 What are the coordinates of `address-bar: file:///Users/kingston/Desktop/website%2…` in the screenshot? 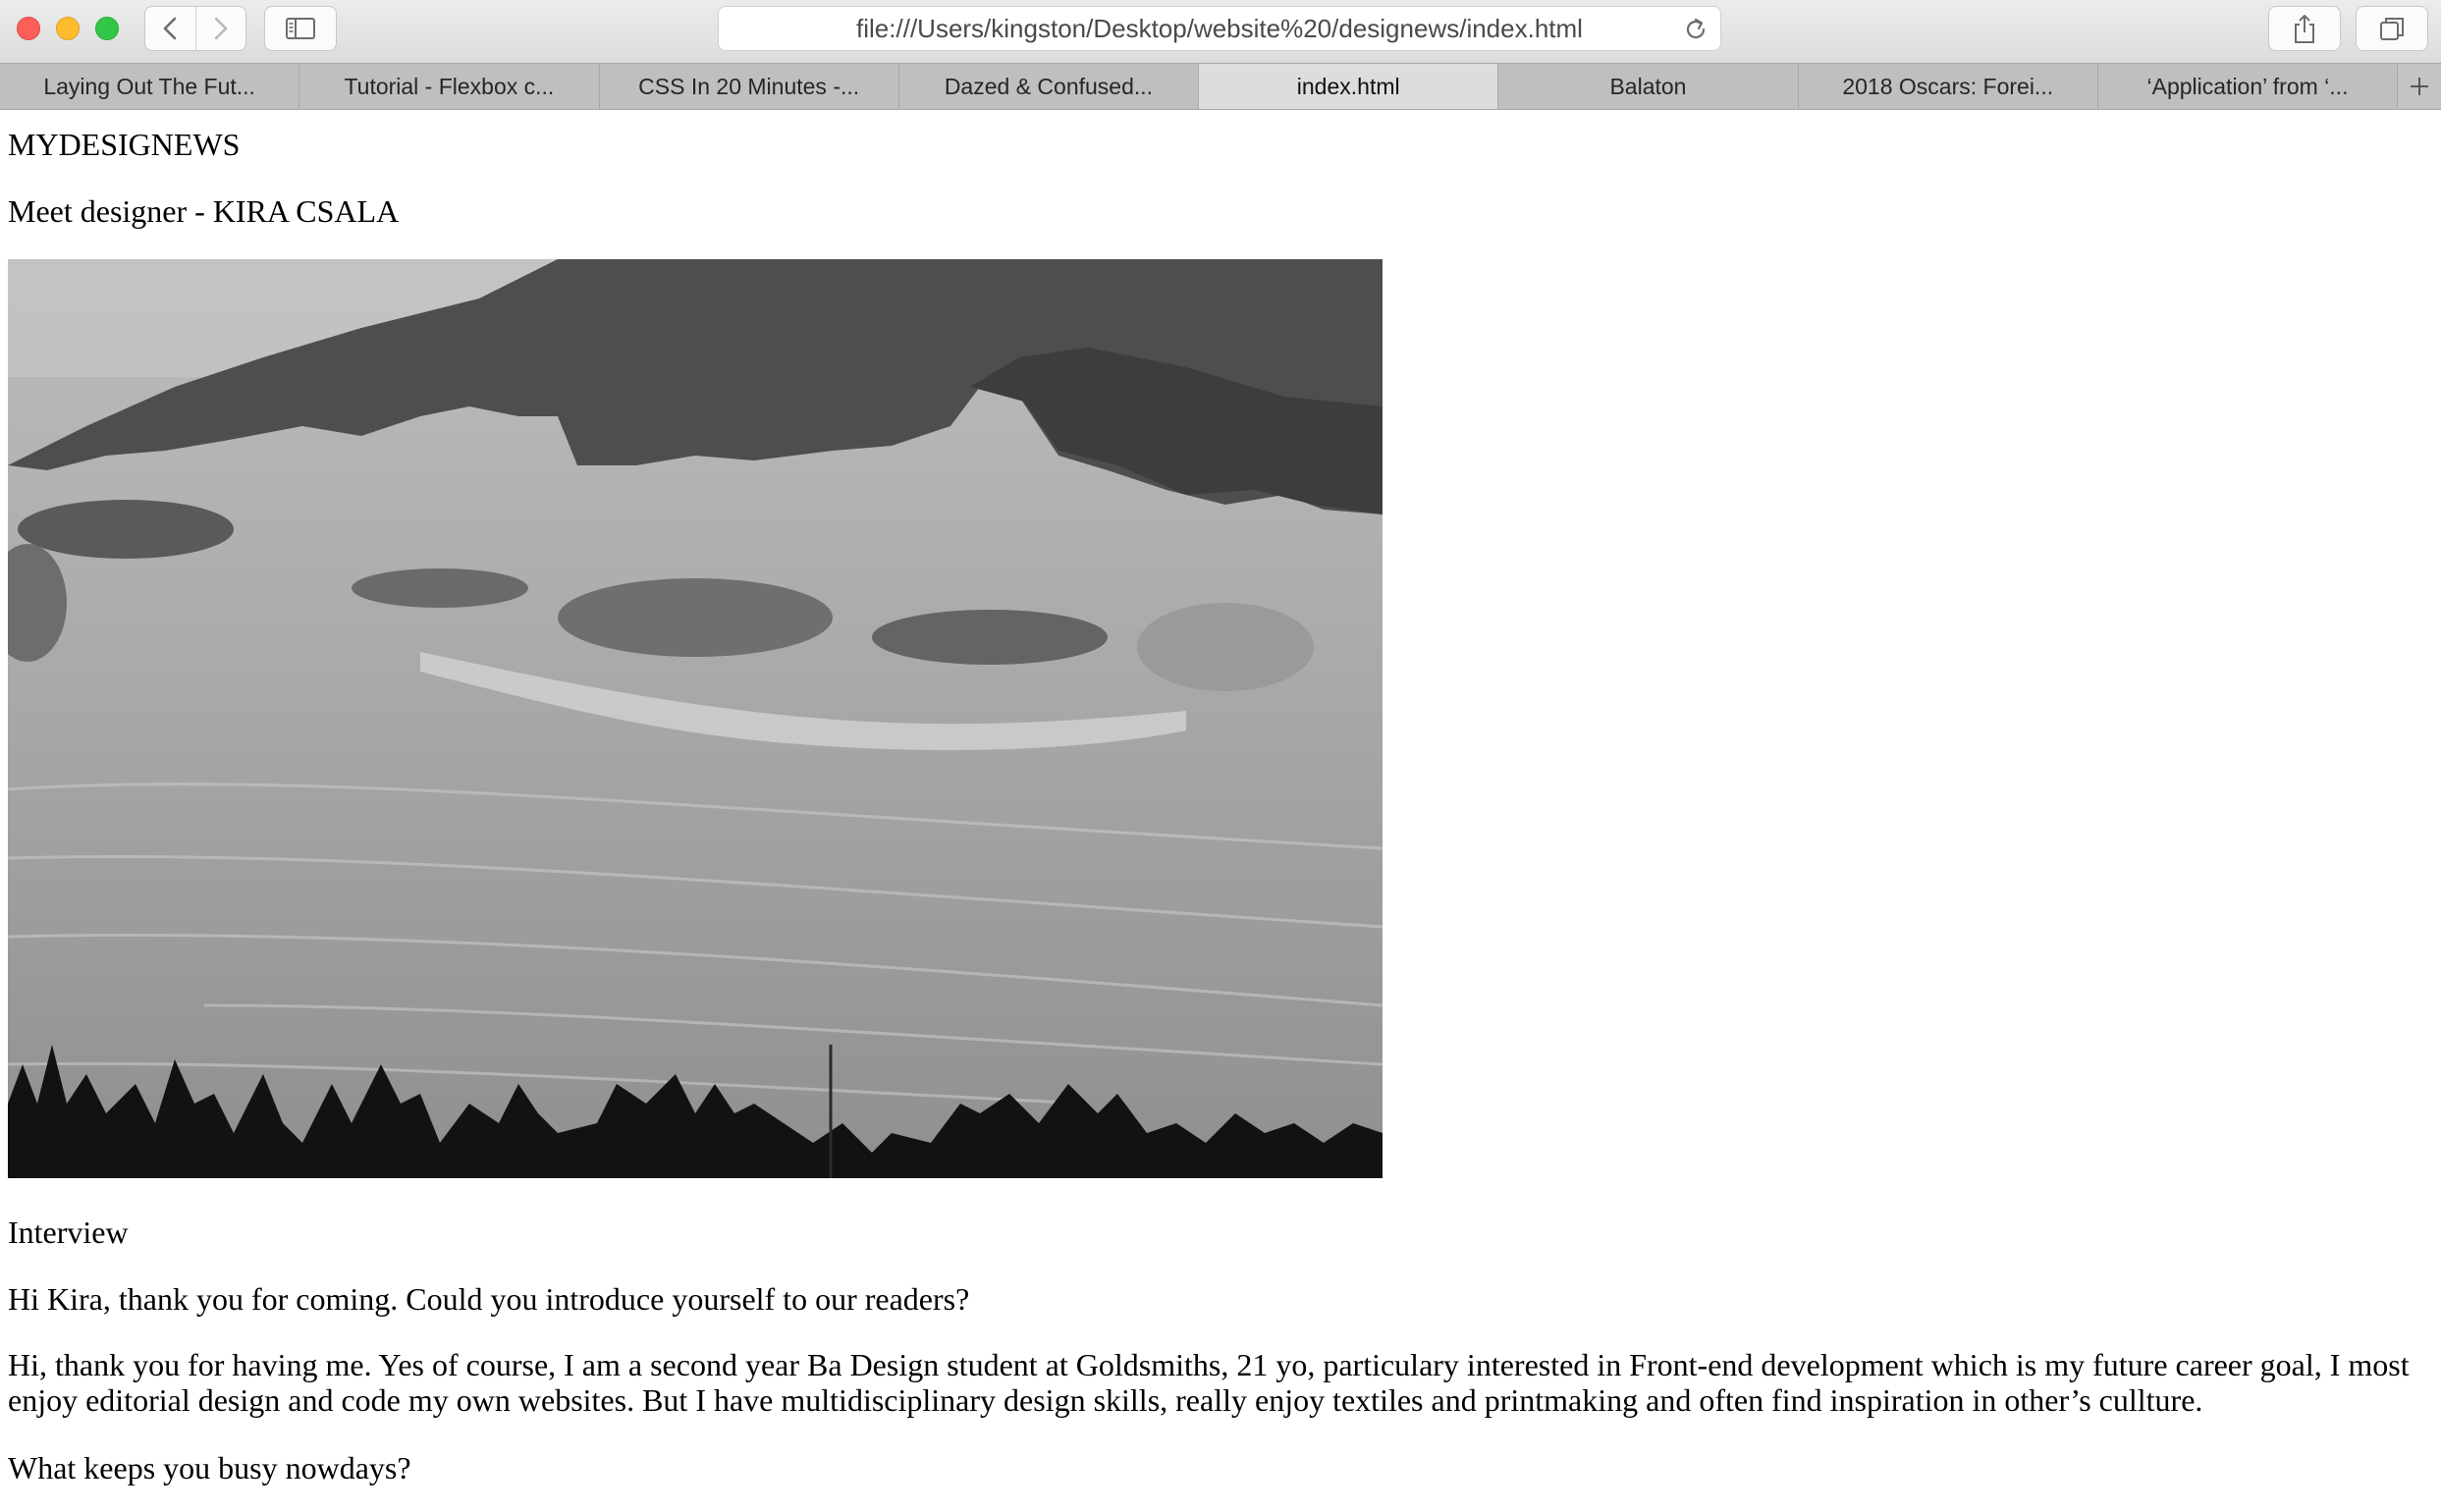 It's located at (1219, 28).